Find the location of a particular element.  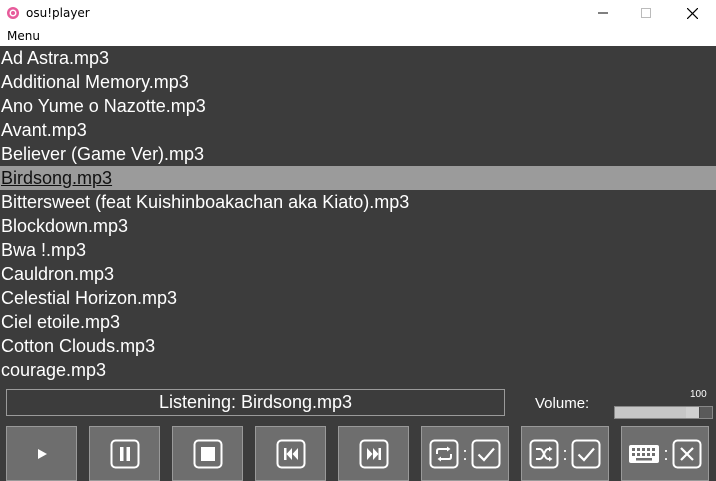

volume-slider is located at coordinates (663, 412).